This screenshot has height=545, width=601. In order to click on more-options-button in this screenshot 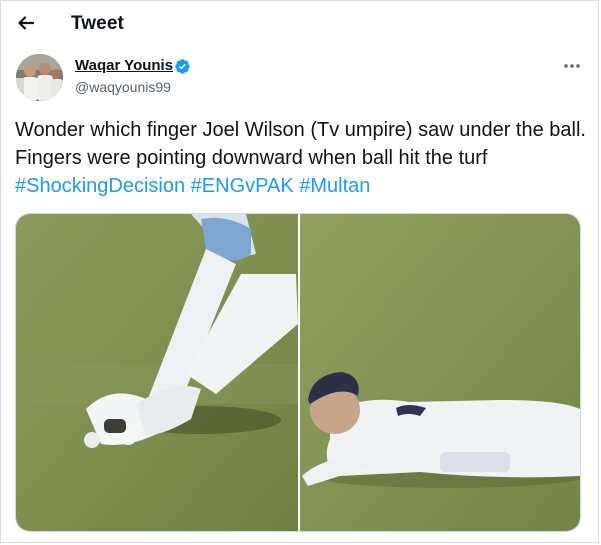, I will do `click(572, 66)`.